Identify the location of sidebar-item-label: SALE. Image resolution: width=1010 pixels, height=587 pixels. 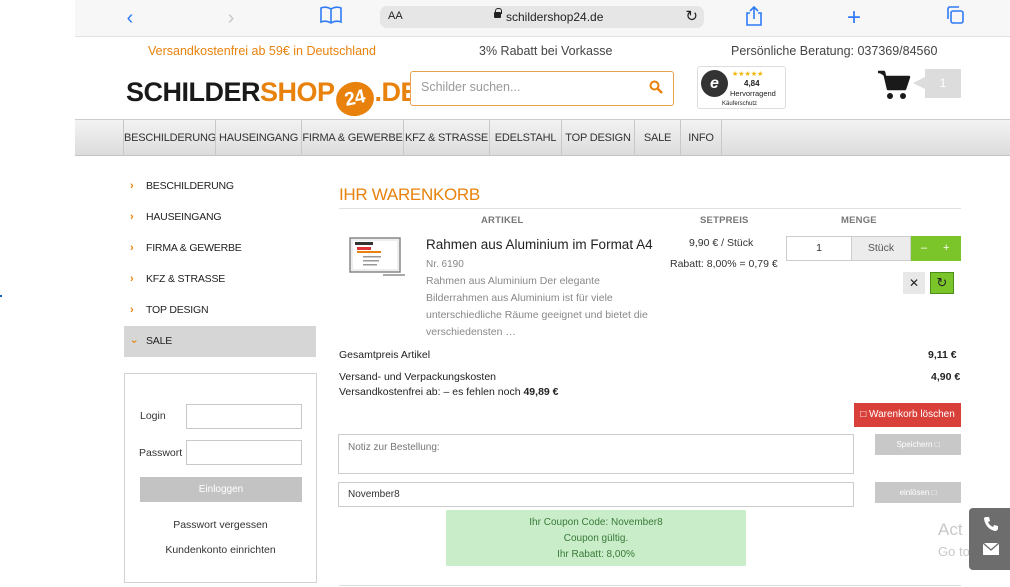
(159, 341).